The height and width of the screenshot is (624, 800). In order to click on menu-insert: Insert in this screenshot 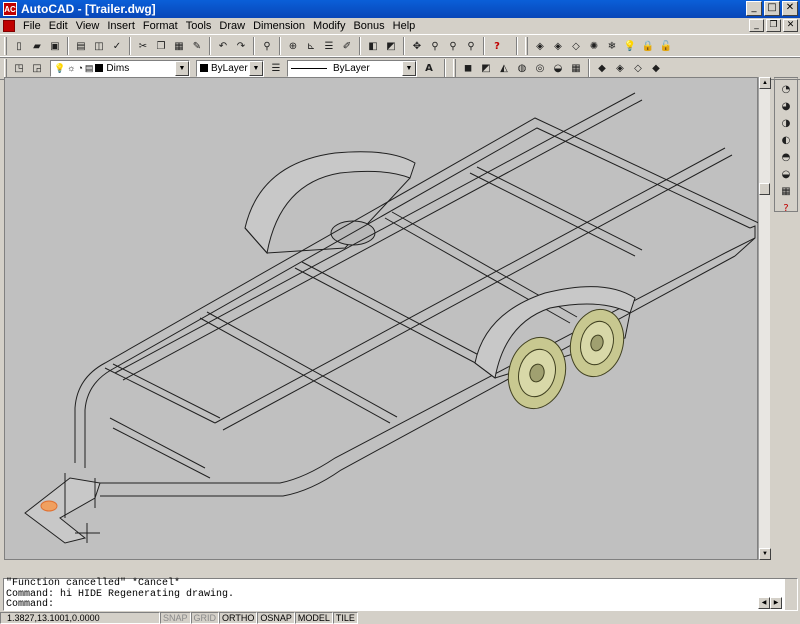, I will do `click(121, 26)`.